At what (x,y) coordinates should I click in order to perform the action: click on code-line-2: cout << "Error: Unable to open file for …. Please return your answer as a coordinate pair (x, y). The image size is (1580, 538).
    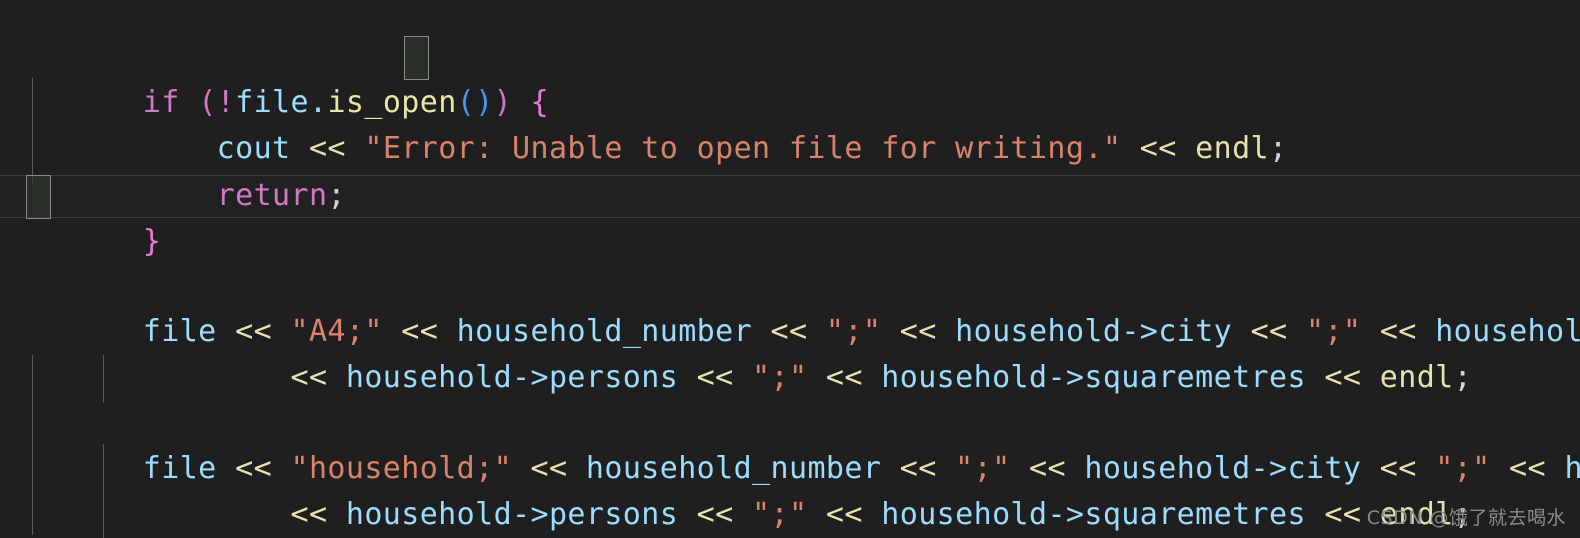
    Looking at the image, I should click on (659, 123).